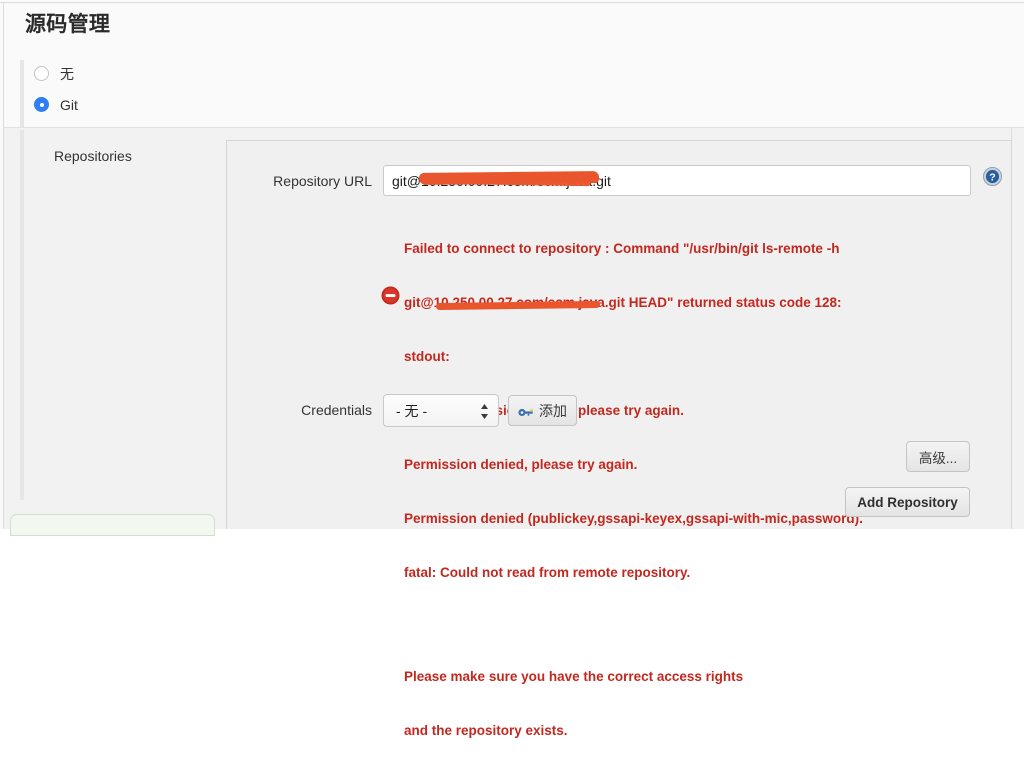 The image size is (1024, 776). I want to click on scm-radio-option-git: Git, so click(110, 104).